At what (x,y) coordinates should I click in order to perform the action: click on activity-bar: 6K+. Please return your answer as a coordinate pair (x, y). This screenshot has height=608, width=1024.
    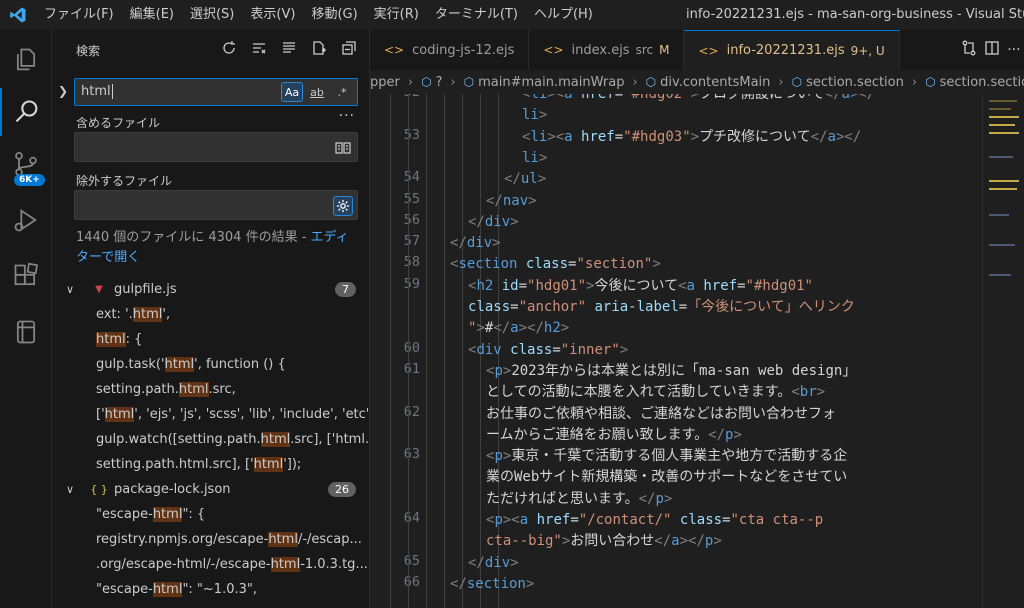
    Looking at the image, I should click on (26, 319).